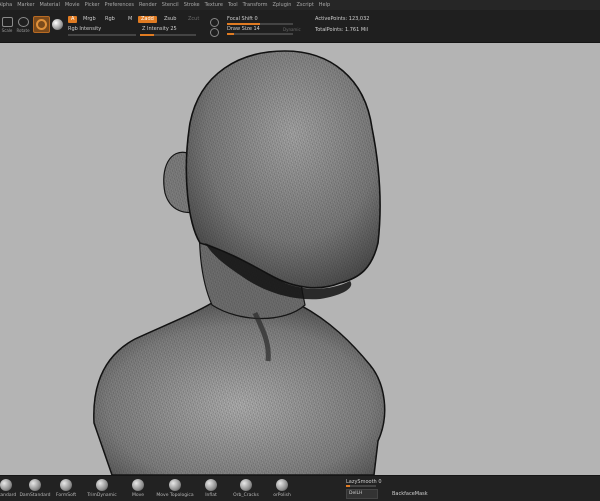  Describe the element at coordinates (57, 24) in the screenshot. I see `material-sphere-icon` at that location.